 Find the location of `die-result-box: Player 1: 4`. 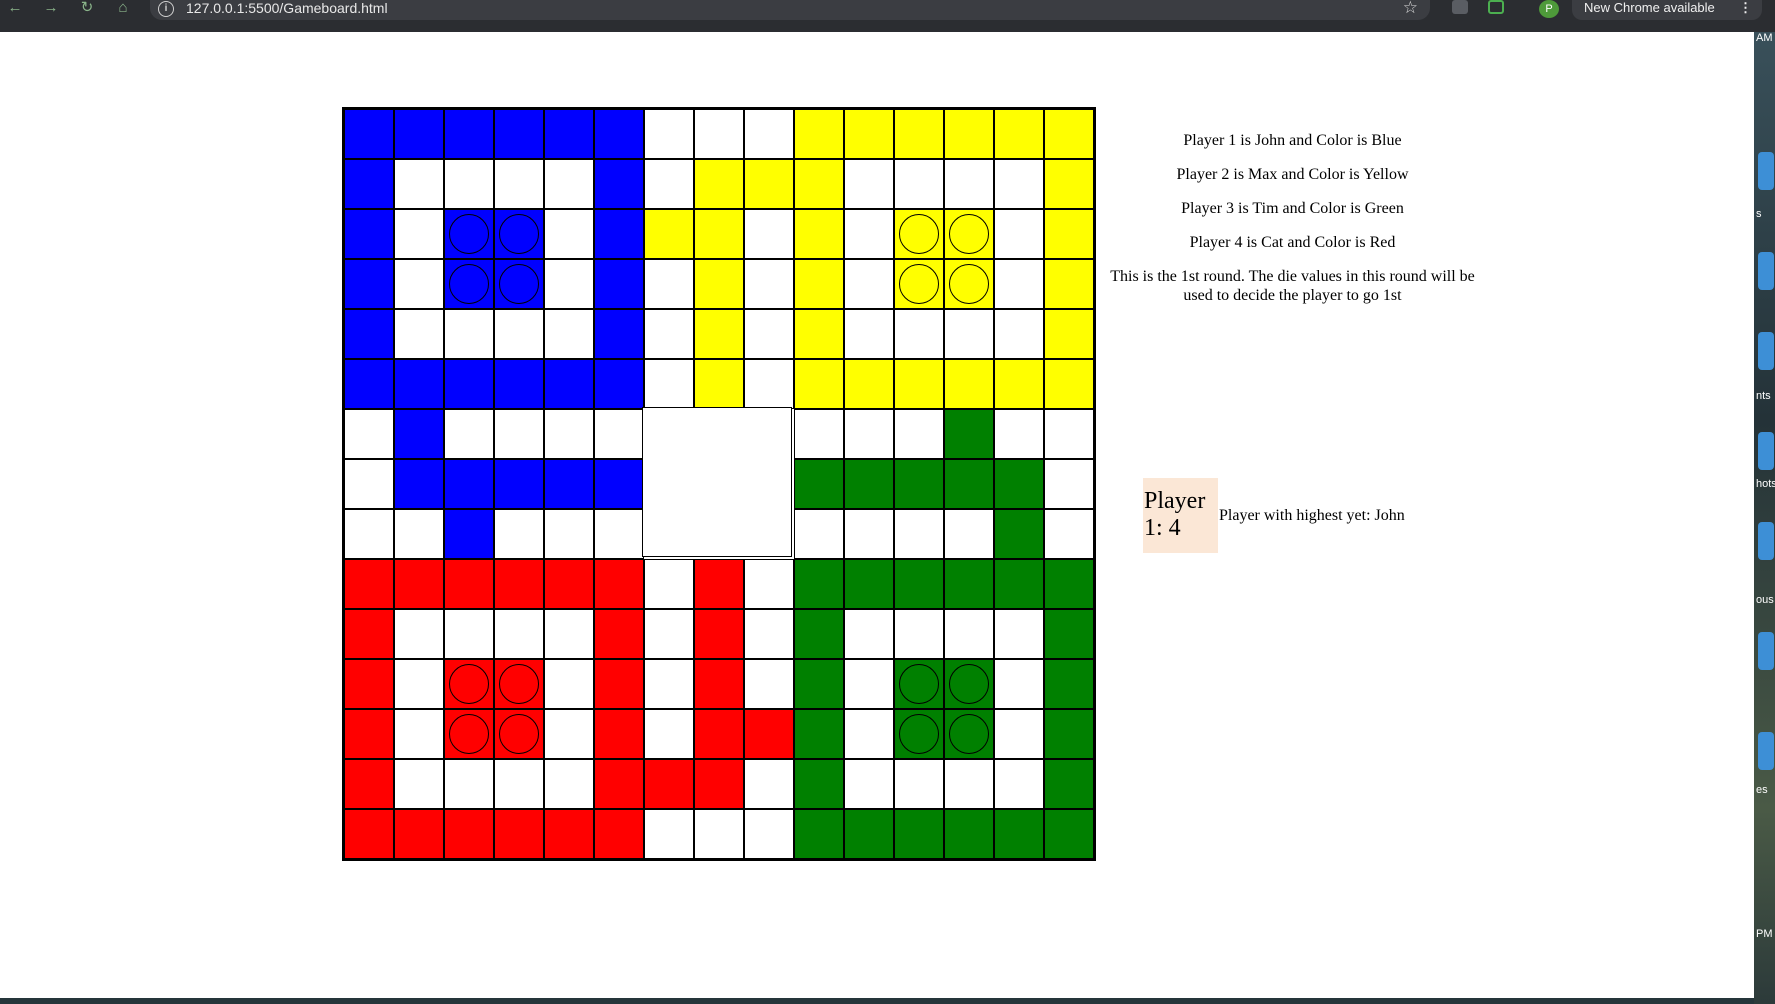

die-result-box: Player 1: 4 is located at coordinates (1180, 515).